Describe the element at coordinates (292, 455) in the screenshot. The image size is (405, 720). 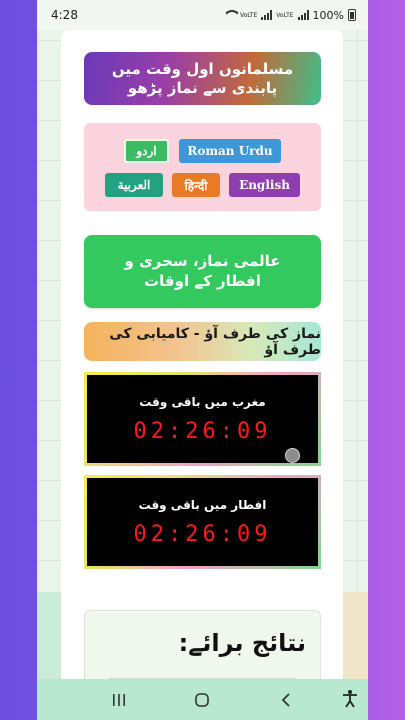
I see `touch-indicator` at that location.